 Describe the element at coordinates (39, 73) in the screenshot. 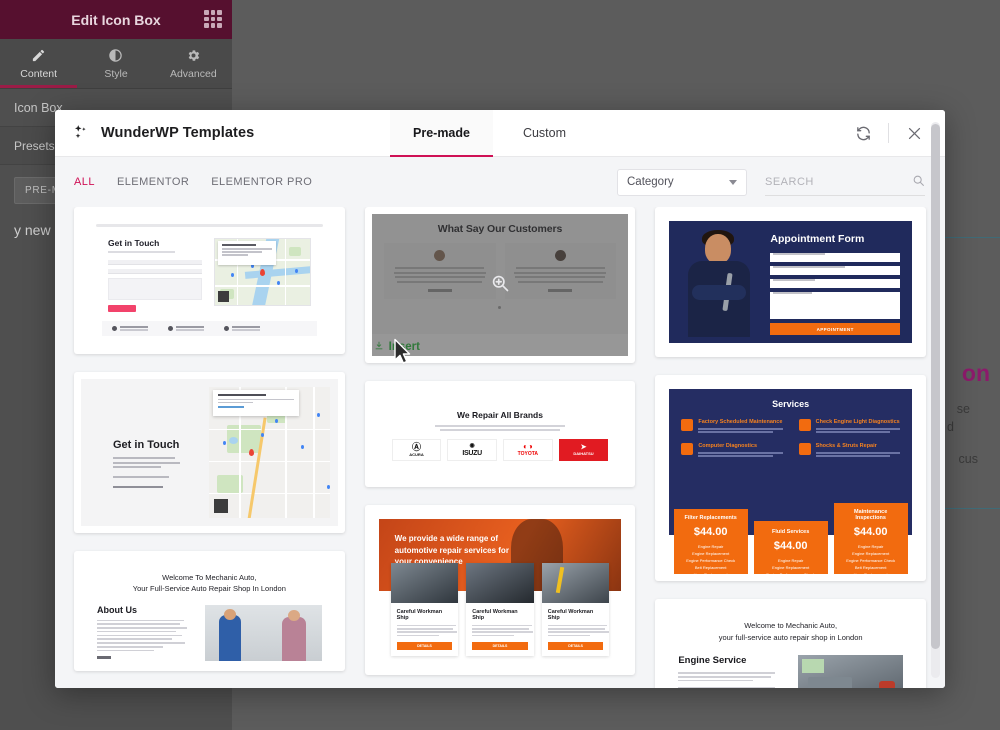

I see `tab-content-label: Content` at that location.